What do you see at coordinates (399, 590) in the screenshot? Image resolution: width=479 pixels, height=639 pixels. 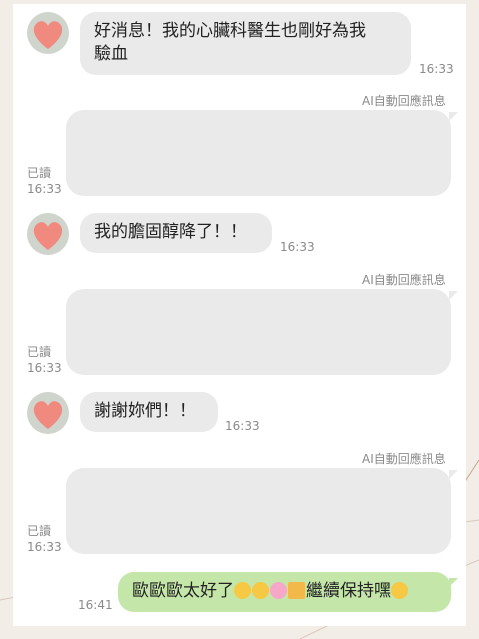 I see `smiling-face-with-hearts-icon` at bounding box center [399, 590].